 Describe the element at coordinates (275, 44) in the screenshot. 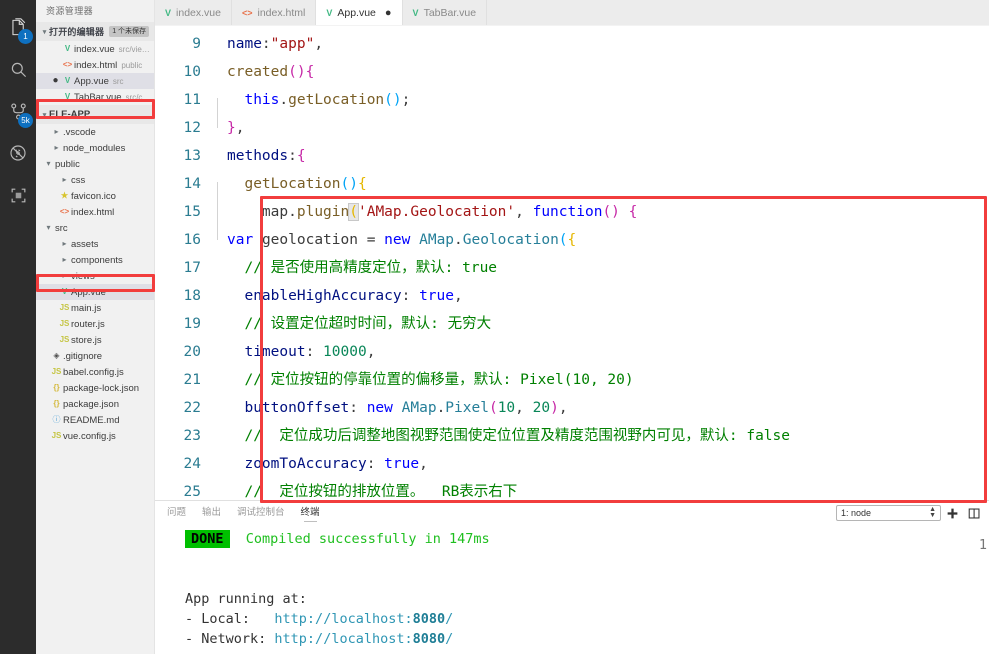

I see `code-line-text: name:"app",` at that location.